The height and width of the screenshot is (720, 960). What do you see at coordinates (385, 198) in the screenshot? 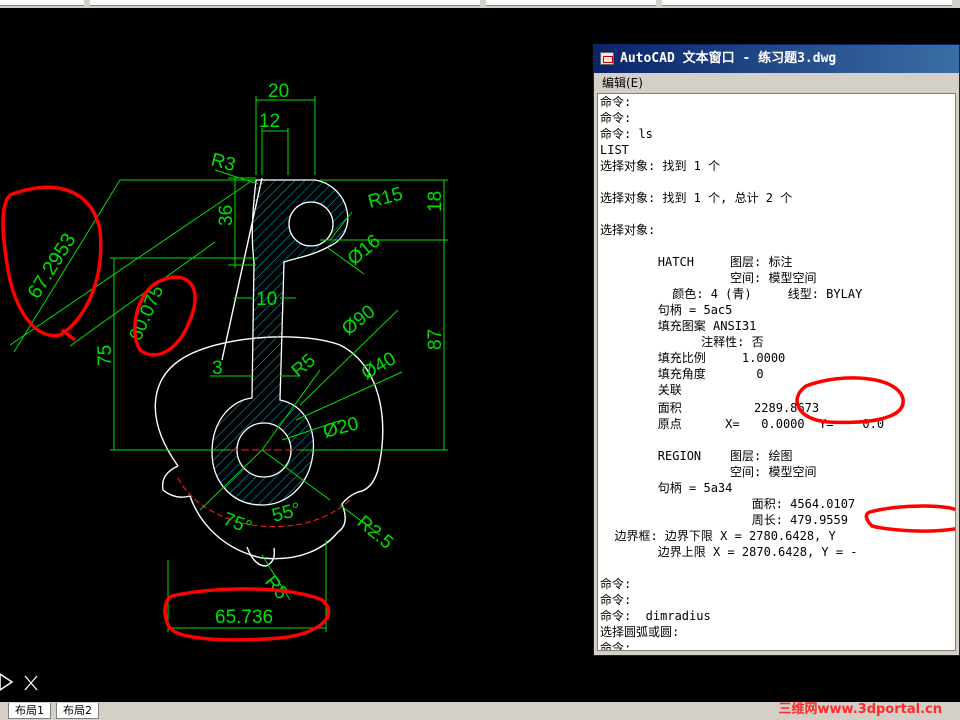
I see `dim-r15: R15` at bounding box center [385, 198].